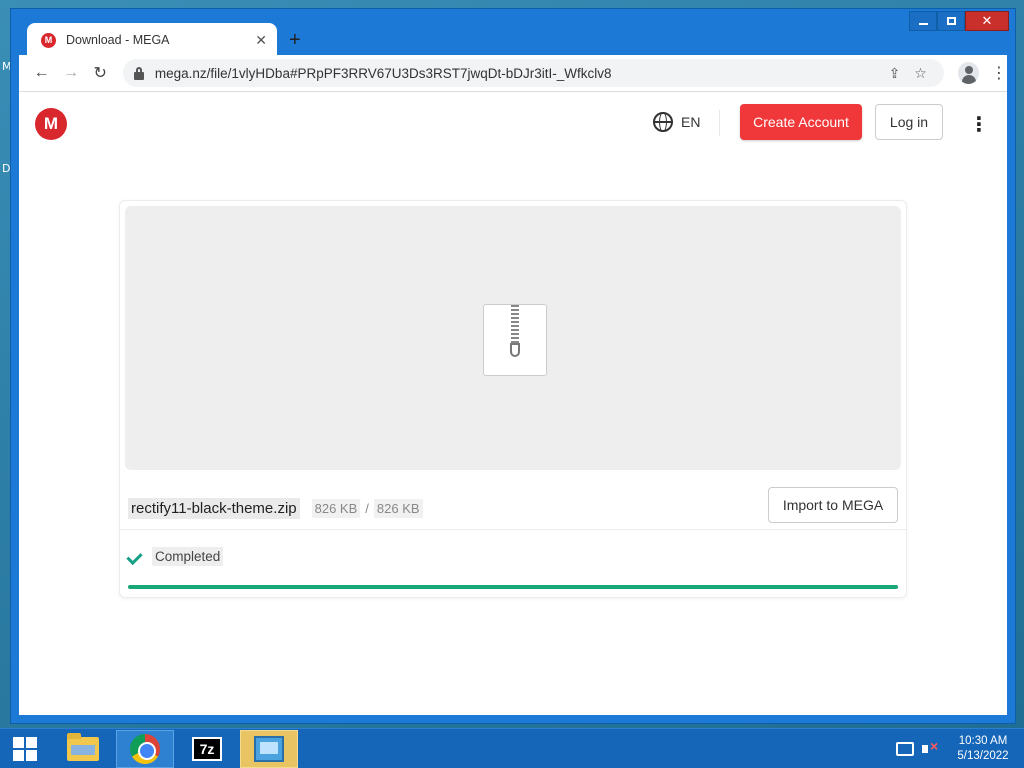  I want to click on file-explorer-icon, so click(83, 746).